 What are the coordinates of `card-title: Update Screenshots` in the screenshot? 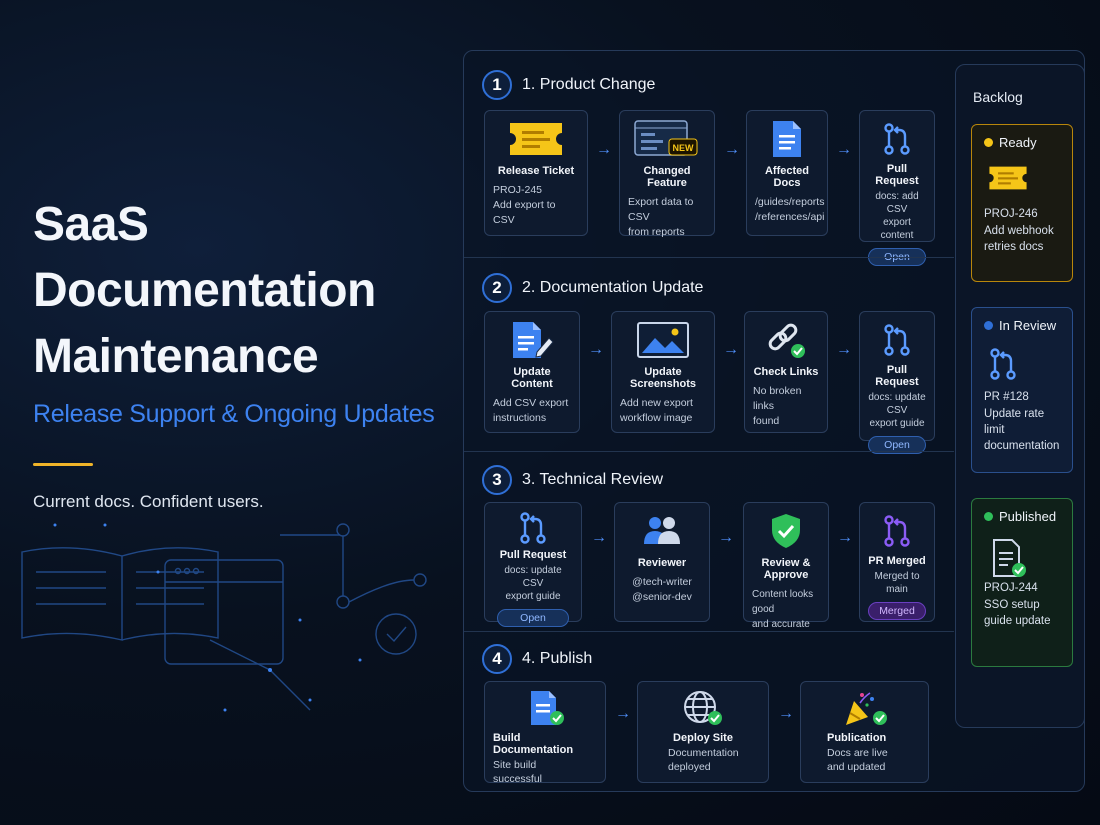 It's located at (663, 378).